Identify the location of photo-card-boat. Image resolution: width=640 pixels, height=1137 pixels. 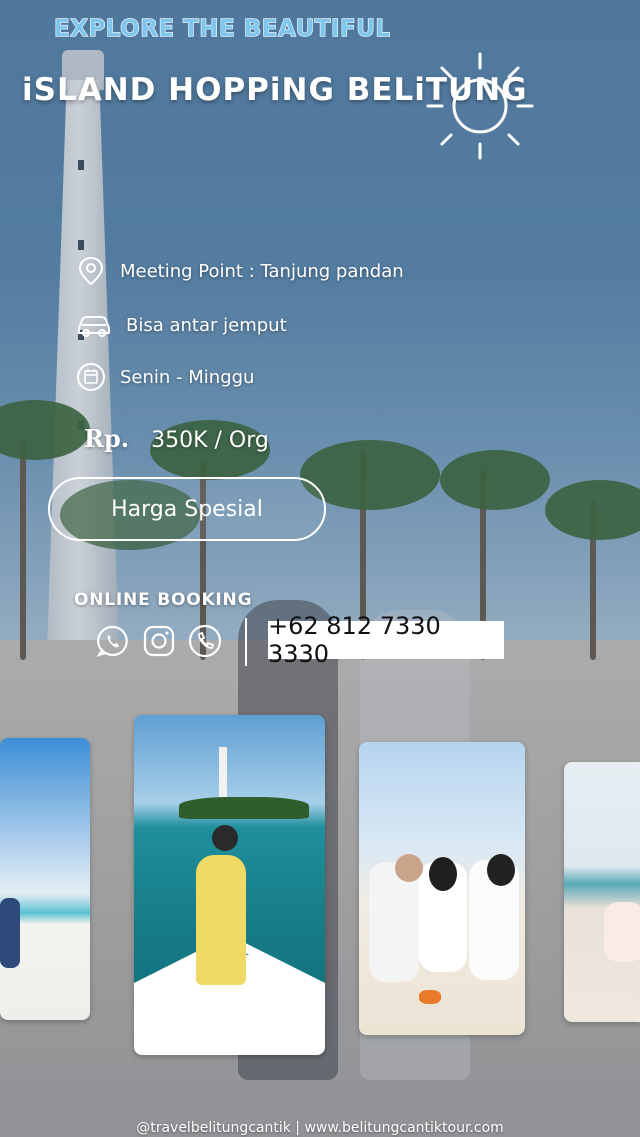
(229, 885).